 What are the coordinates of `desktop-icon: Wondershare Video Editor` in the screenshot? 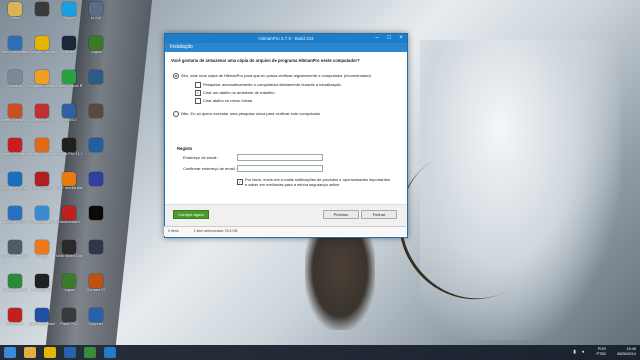 It's located at (69, 218).